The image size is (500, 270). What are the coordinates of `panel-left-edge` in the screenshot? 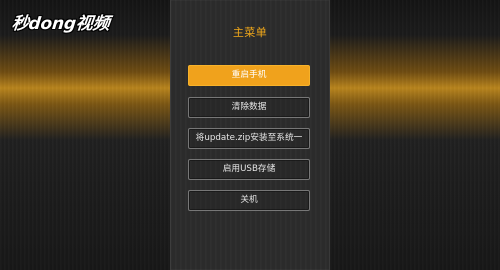 It's located at (170, 135).